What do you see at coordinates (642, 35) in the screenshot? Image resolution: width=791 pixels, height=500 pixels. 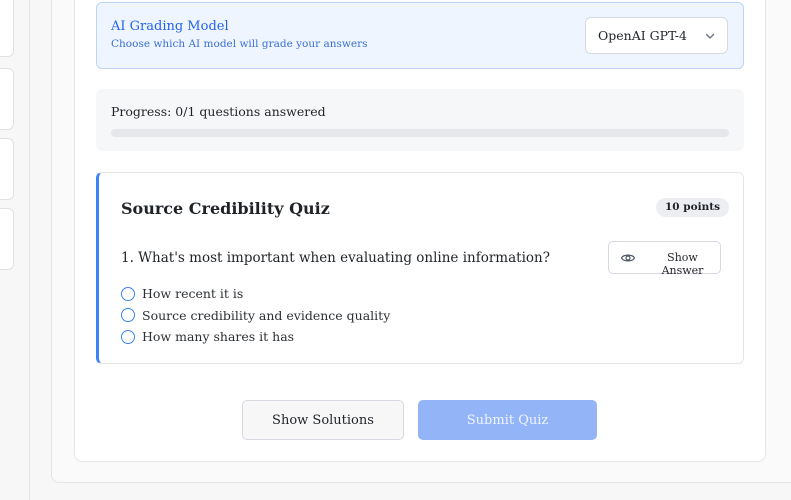 I see `model-select-value: OpenAI GPT-4` at bounding box center [642, 35].